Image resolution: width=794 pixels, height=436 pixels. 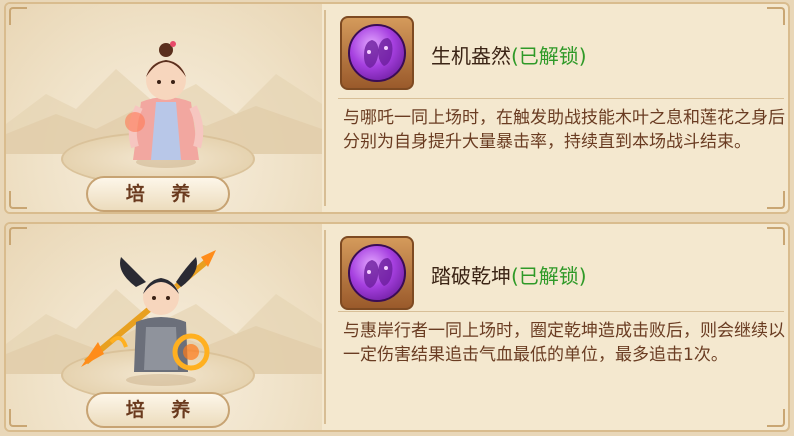 I want to click on skill-title: 踏破乾坤(已解锁), so click(x=509, y=274).